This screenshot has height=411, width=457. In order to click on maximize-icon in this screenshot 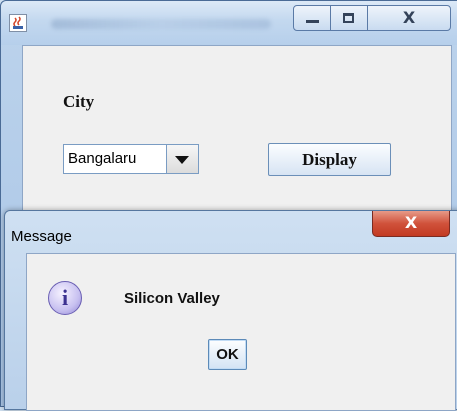, I will do `click(348, 18)`.